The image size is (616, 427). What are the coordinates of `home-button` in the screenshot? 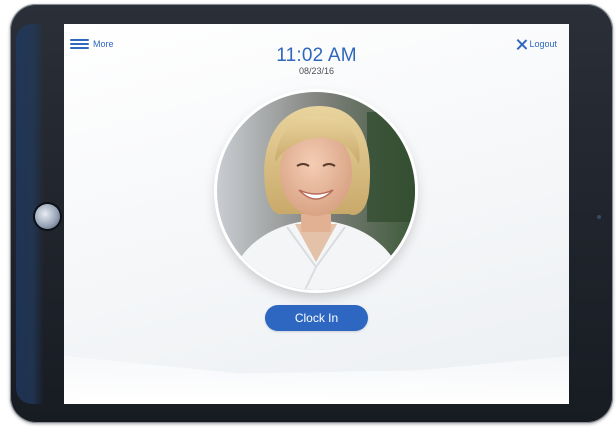 It's located at (47, 216).